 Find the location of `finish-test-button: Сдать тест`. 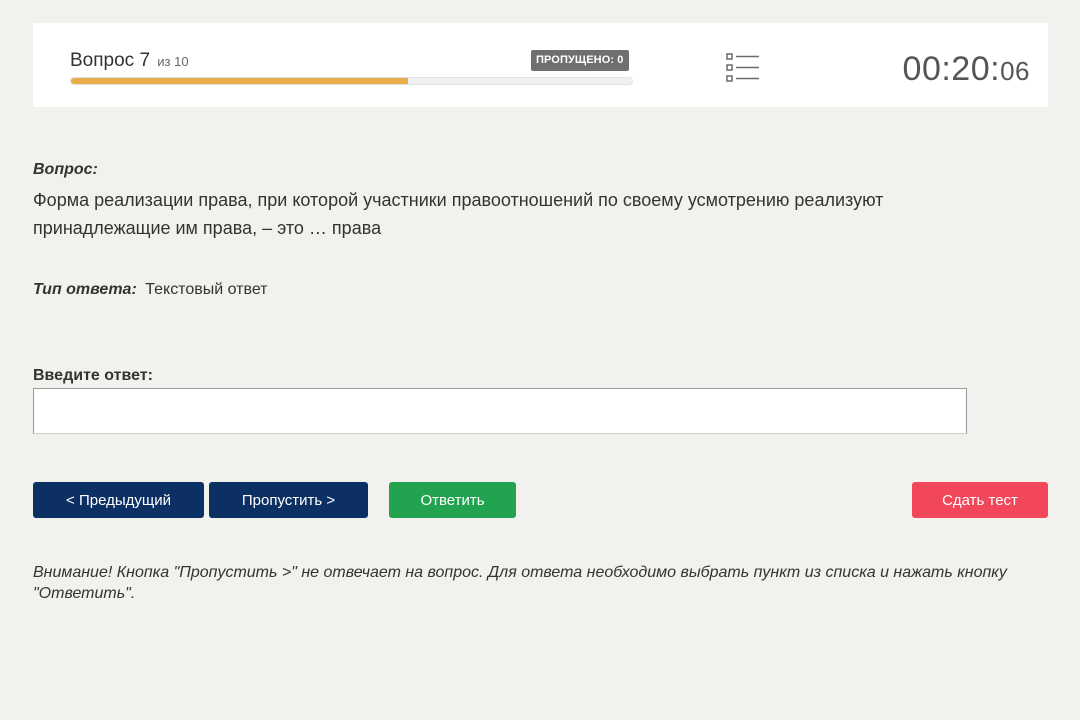

finish-test-button: Сдать тест is located at coordinates (980, 500).